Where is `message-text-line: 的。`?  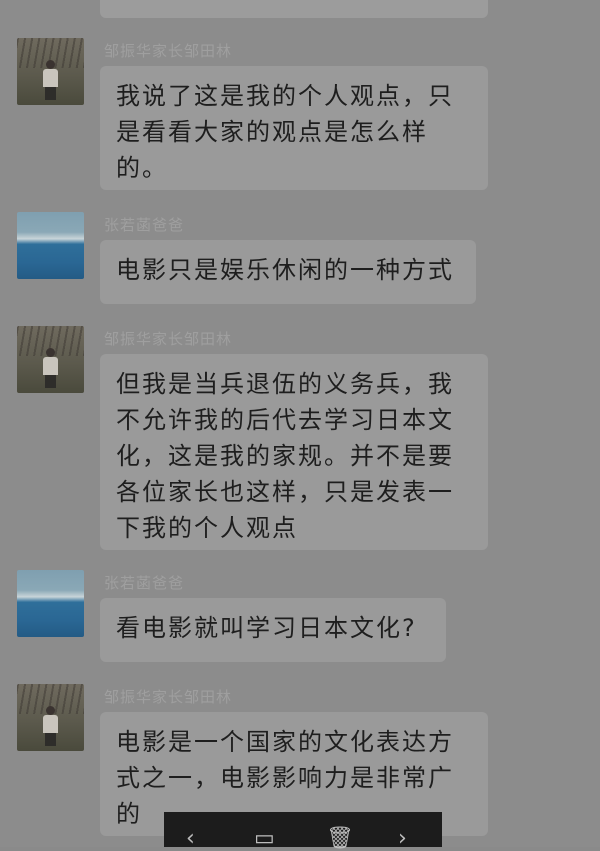 message-text-line: 的。 is located at coordinates (142, 168).